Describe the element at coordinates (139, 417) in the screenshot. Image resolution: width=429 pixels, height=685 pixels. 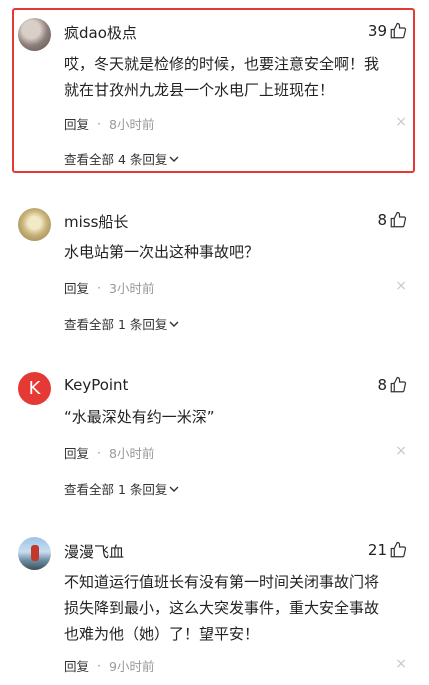
I see `comment-text: “水最深处有约一米深”` at that location.